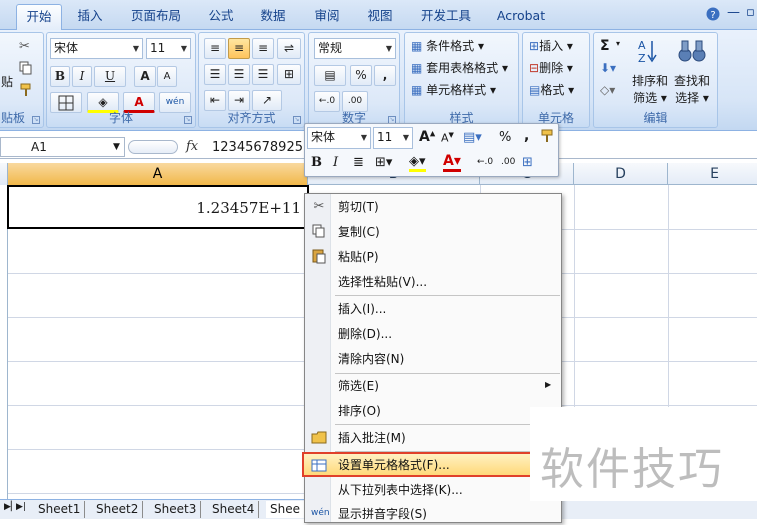 The image size is (757, 525). Describe the element at coordinates (4, 174) in the screenshot. I see `select-all-corner` at that location.